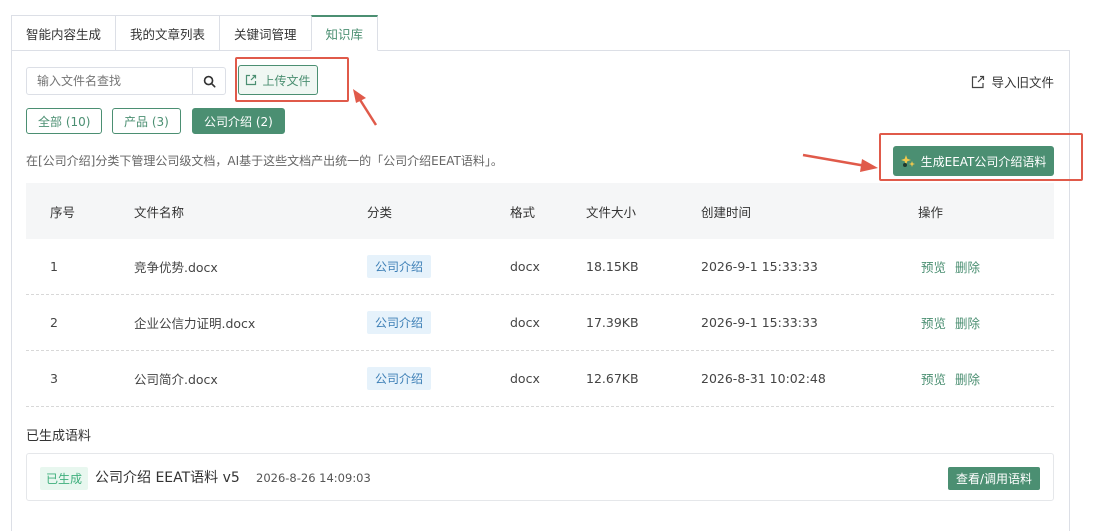 The width and height of the screenshot is (1116, 531). Describe the element at coordinates (611, 212) in the screenshot. I see `col-size: 文件大小` at that location.